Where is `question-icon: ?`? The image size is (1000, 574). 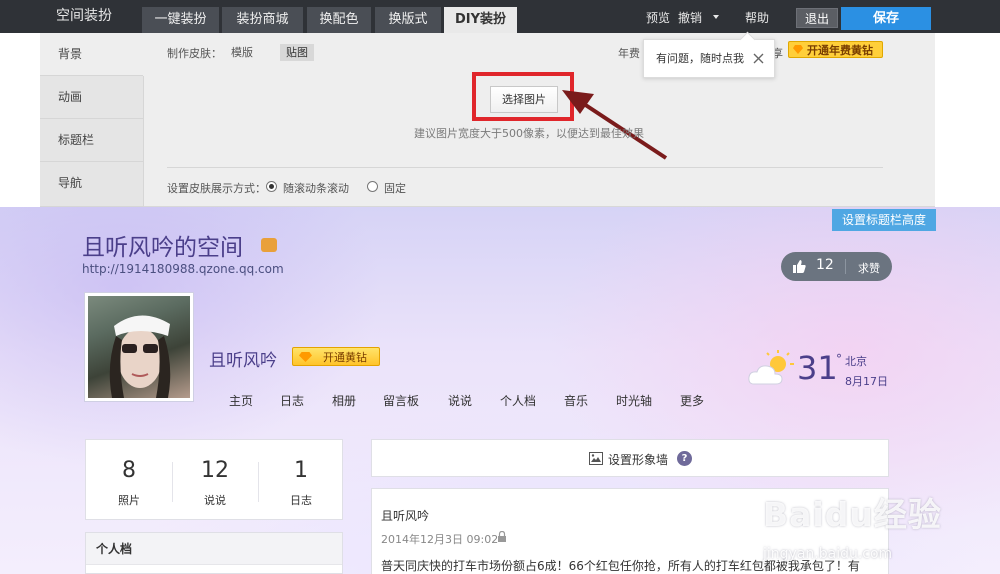 question-icon: ? is located at coordinates (684, 458).